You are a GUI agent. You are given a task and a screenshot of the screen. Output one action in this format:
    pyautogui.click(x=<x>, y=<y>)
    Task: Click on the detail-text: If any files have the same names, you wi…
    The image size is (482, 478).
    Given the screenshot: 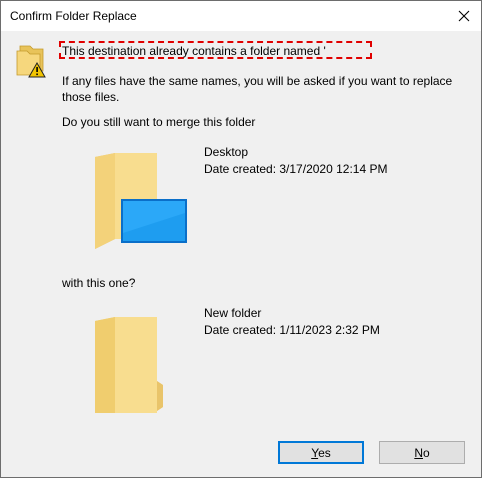 What is the action you would take?
    pyautogui.click(x=257, y=89)
    